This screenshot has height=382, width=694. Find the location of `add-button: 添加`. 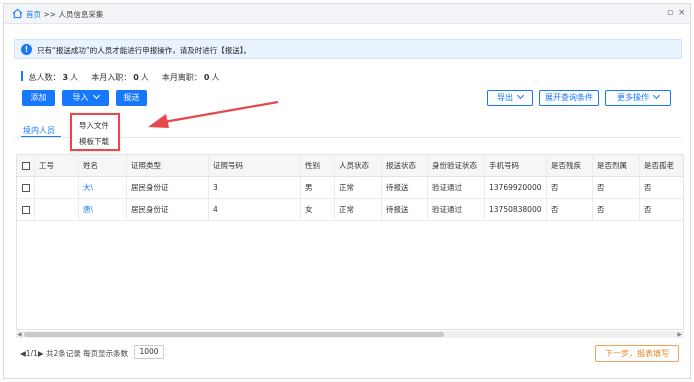

add-button: 添加 is located at coordinates (38, 98).